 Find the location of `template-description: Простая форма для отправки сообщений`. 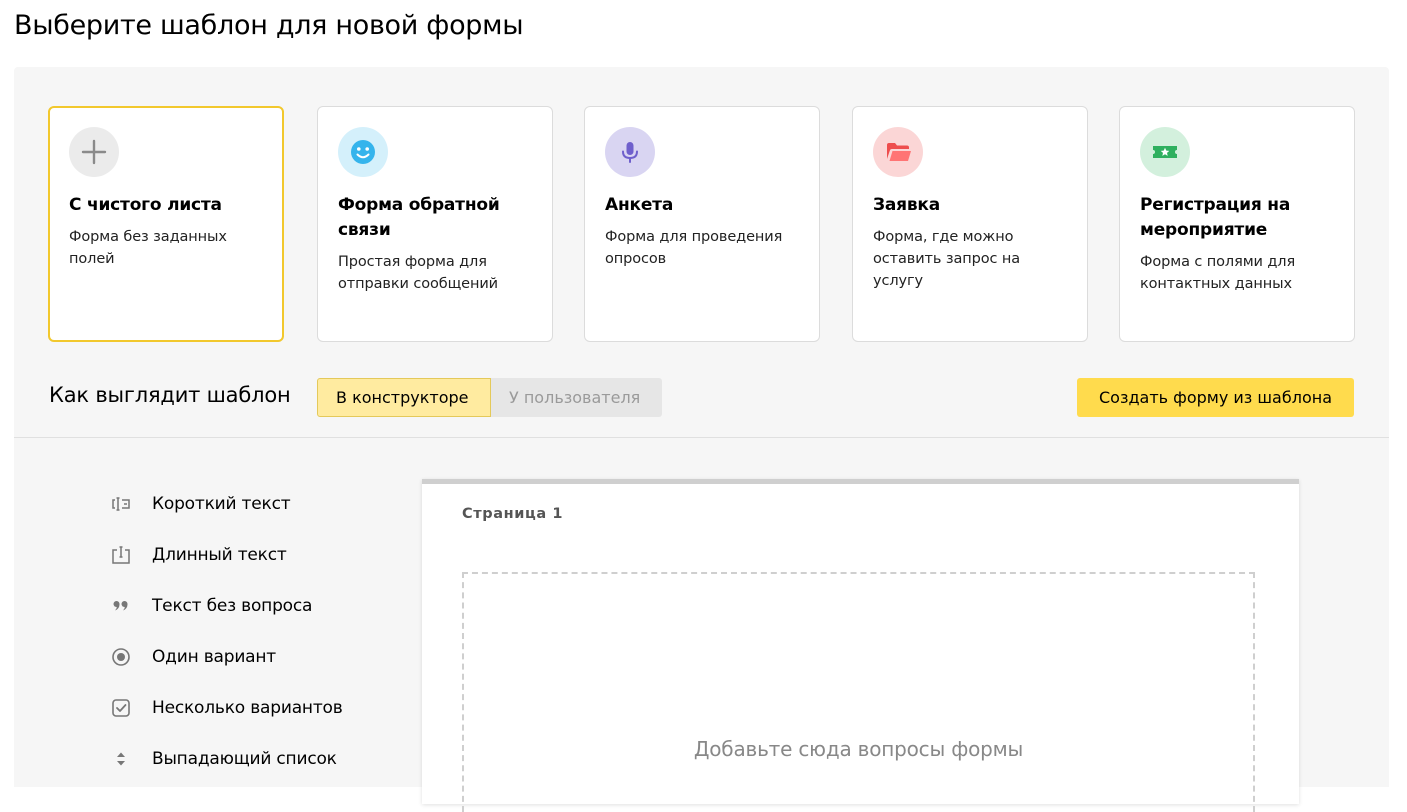

template-description: Простая форма для отправки сообщений is located at coordinates (418, 273).